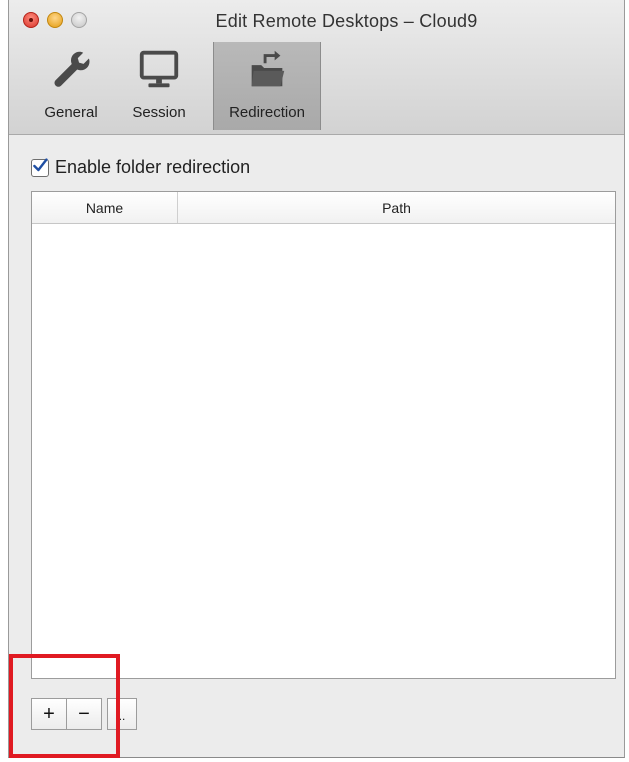 The image size is (629, 762). What do you see at coordinates (105, 207) in the screenshot?
I see `column-header-name: Name` at bounding box center [105, 207].